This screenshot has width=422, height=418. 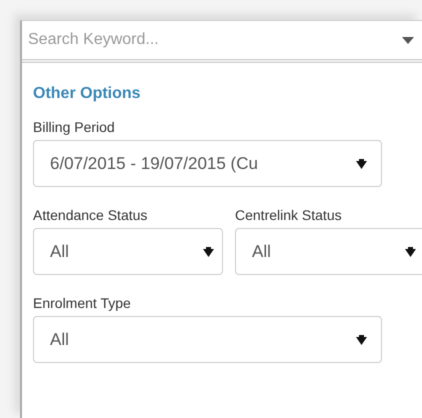 I want to click on field-label: Billing Period, so click(x=74, y=127).